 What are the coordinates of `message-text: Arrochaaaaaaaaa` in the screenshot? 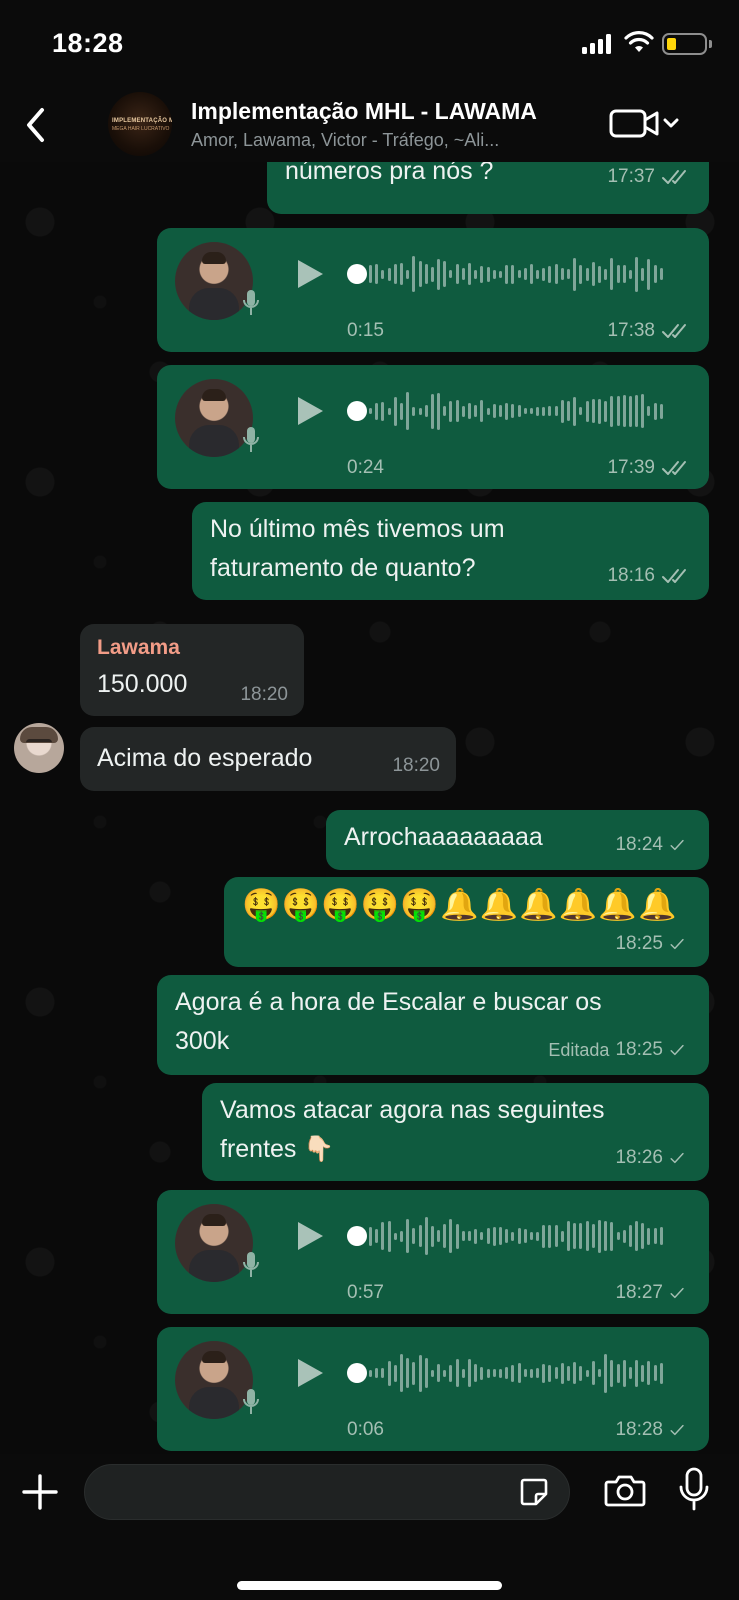 It's located at (443, 837).